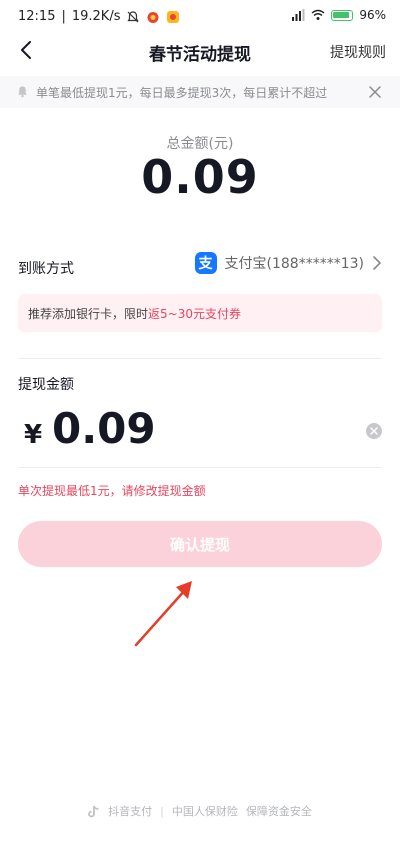 This screenshot has width=400, height=866. Describe the element at coordinates (200, 51) in the screenshot. I see `nav-bar: 春节活动提现 提现规则` at that location.